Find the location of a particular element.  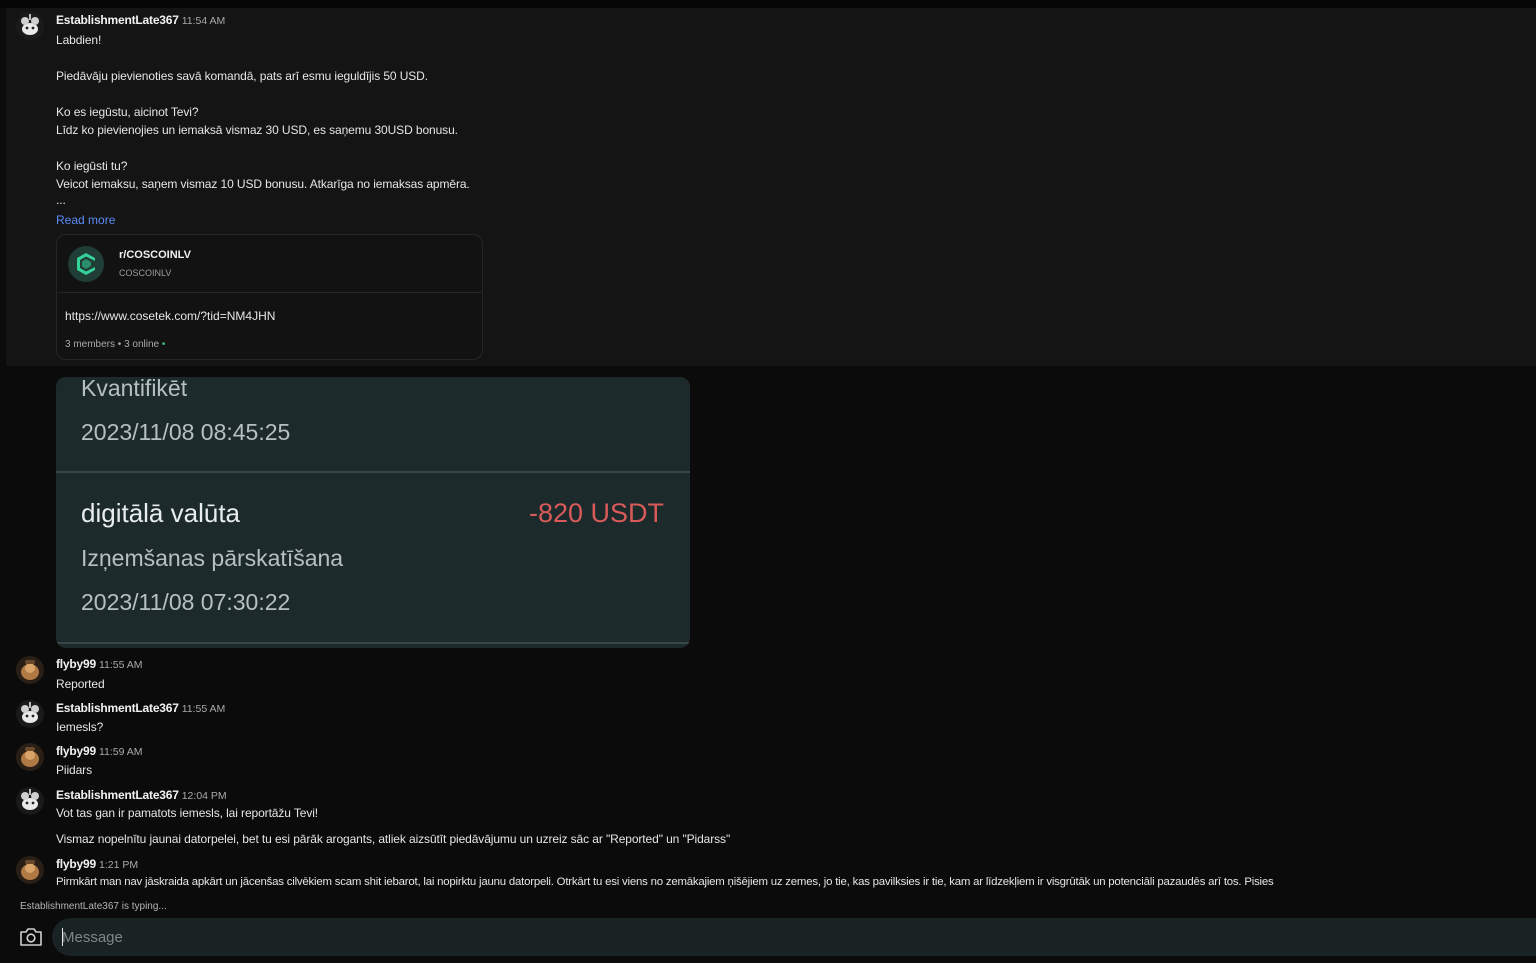

message-line: Reported is located at coordinates (80, 684).